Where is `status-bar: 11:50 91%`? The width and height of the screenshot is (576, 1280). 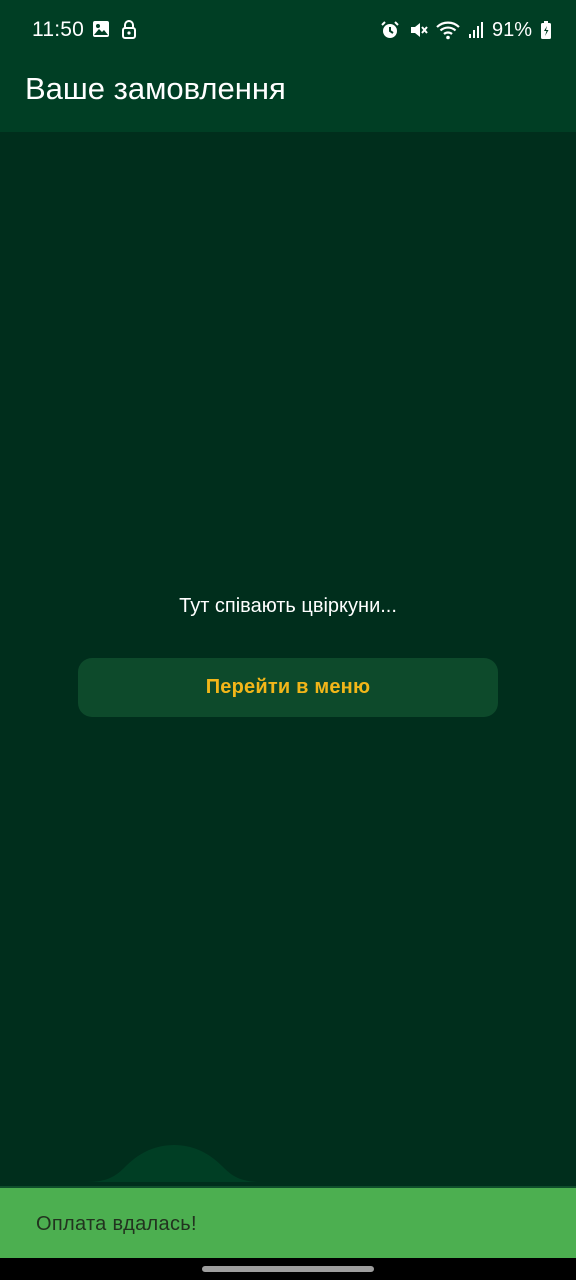
status-bar: 11:50 91% is located at coordinates (288, 24).